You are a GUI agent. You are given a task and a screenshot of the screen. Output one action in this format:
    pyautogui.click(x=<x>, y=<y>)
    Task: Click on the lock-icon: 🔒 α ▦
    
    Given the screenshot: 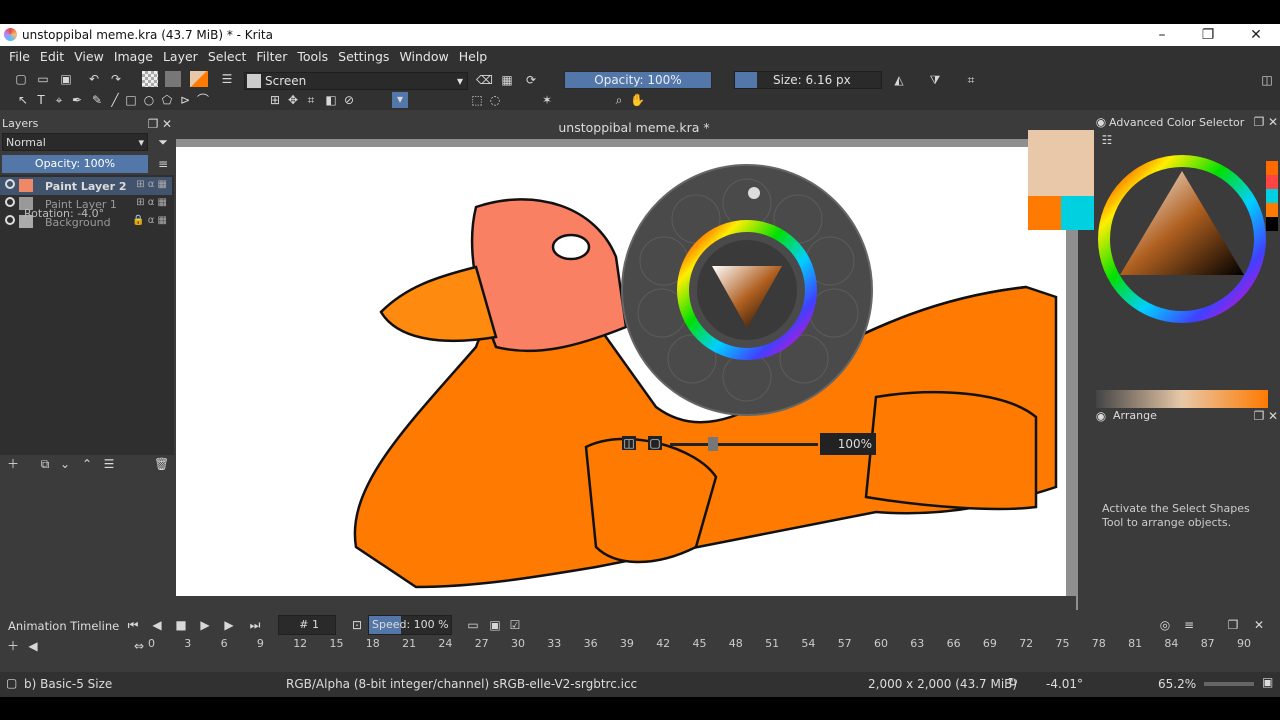 What is the action you would take?
    pyautogui.click(x=149, y=220)
    